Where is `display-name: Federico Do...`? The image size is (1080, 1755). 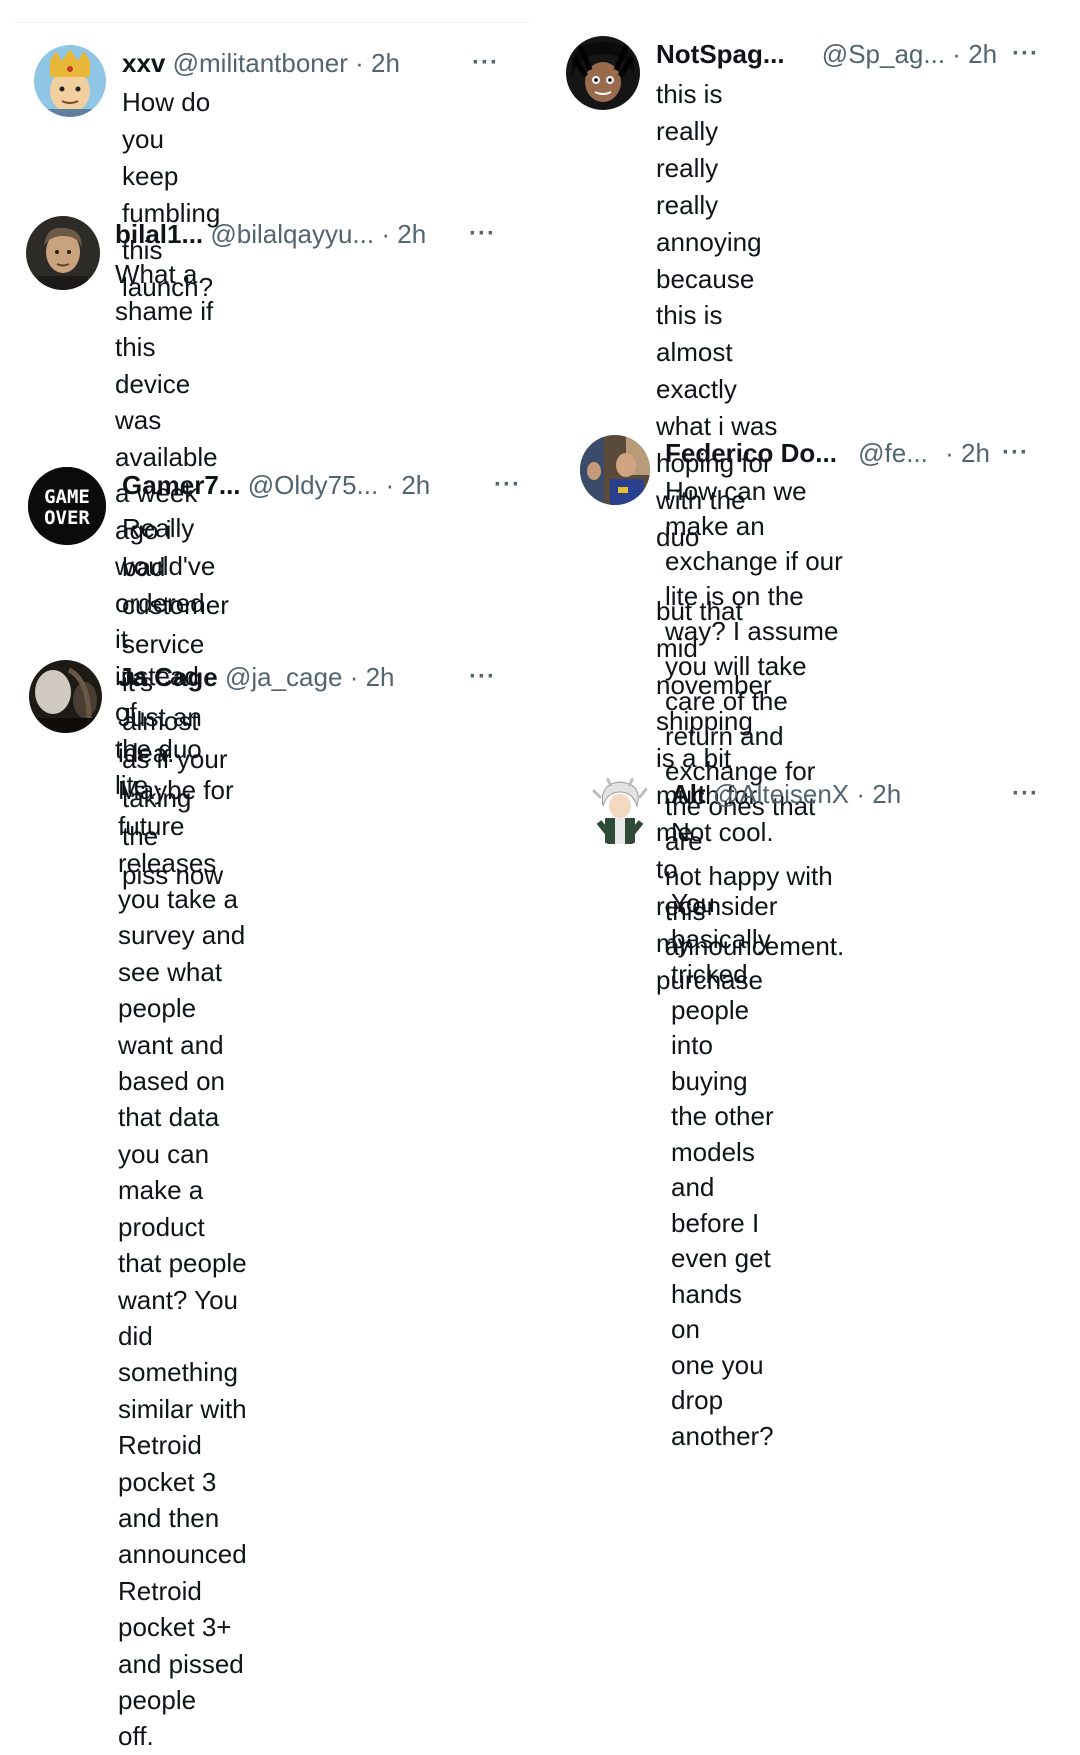 display-name: Federico Do... is located at coordinates (751, 453).